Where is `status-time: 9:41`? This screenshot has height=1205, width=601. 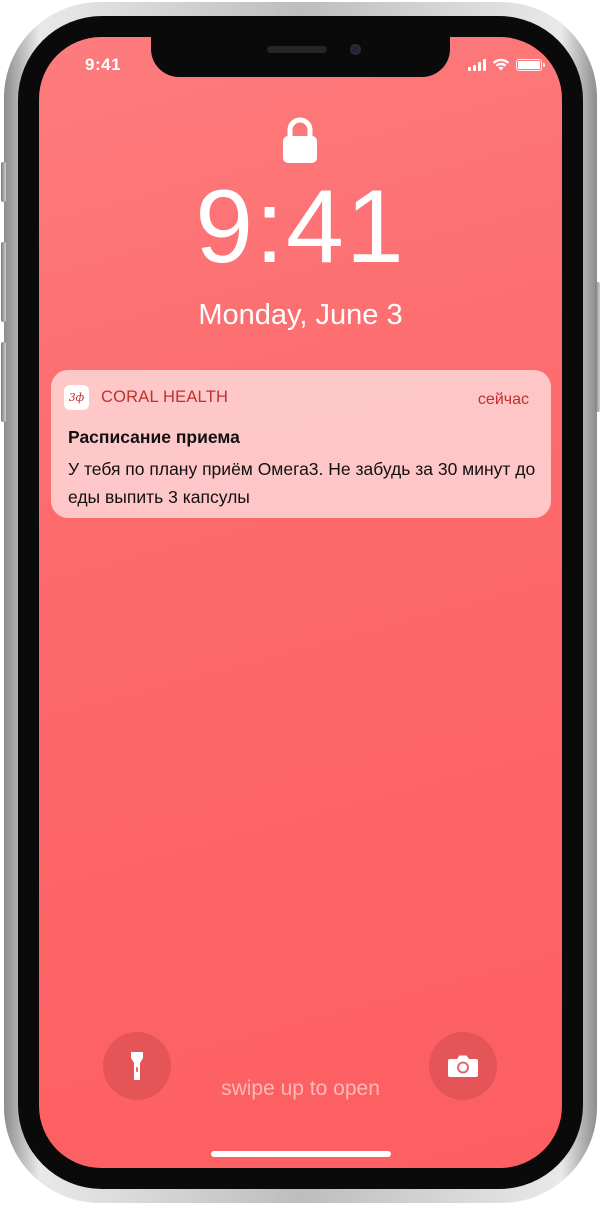 status-time: 9:41 is located at coordinates (103, 64).